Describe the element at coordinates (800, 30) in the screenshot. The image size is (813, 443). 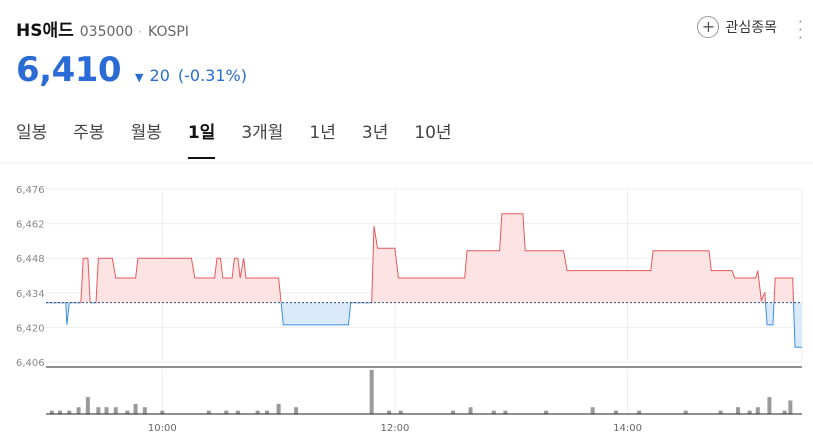
I see `vertical-dots-icon: · · ·` at that location.